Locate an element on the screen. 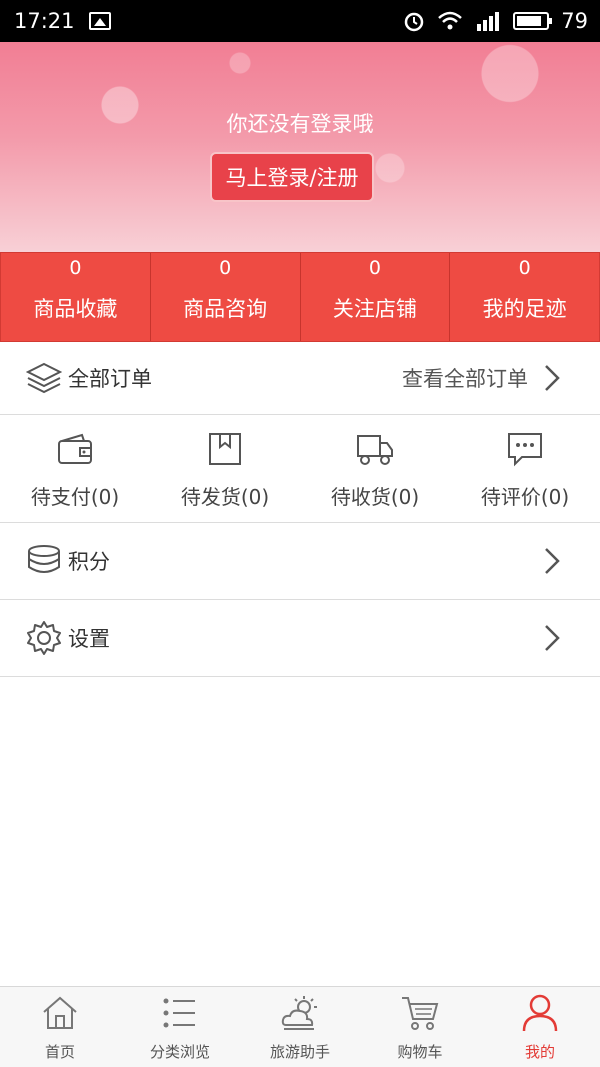  stat-followed-shops: 0 关注店铺 is located at coordinates (376, 297).